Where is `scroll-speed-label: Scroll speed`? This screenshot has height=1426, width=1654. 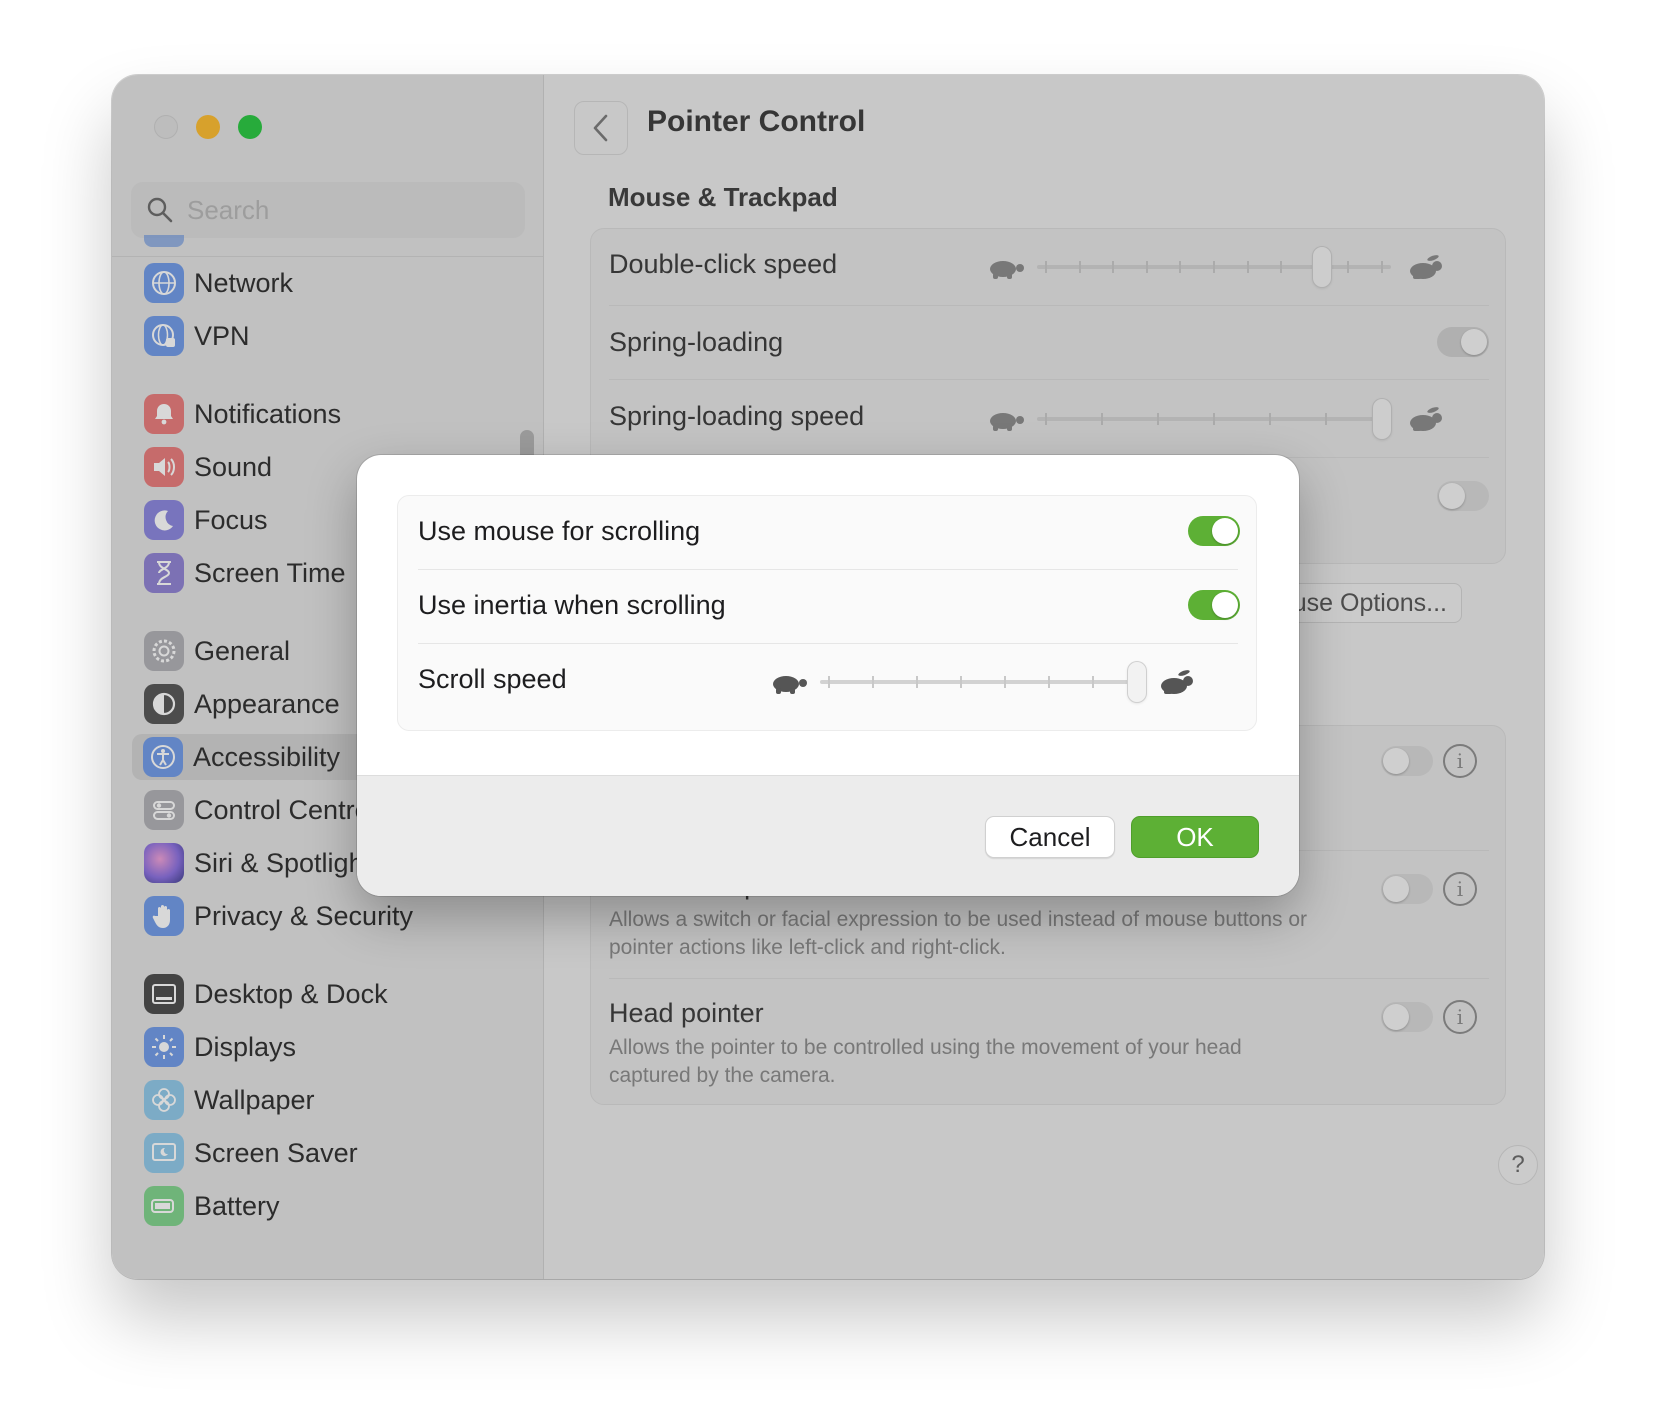
scroll-speed-label: Scroll speed is located at coordinates (492, 679).